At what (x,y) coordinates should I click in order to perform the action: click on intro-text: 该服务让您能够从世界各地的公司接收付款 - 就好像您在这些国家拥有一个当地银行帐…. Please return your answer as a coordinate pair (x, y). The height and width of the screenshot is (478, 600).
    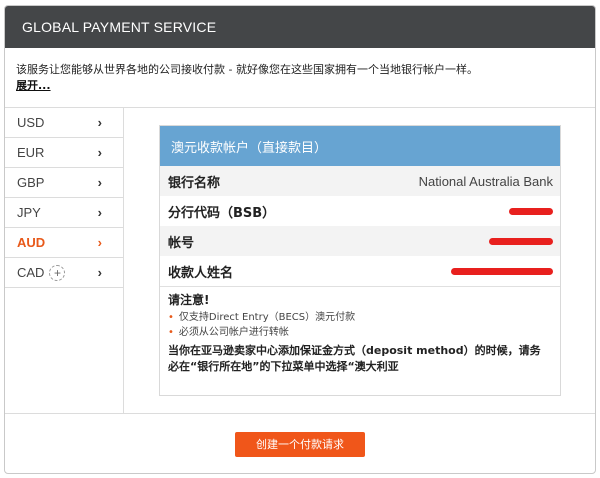
    Looking at the image, I should click on (247, 69).